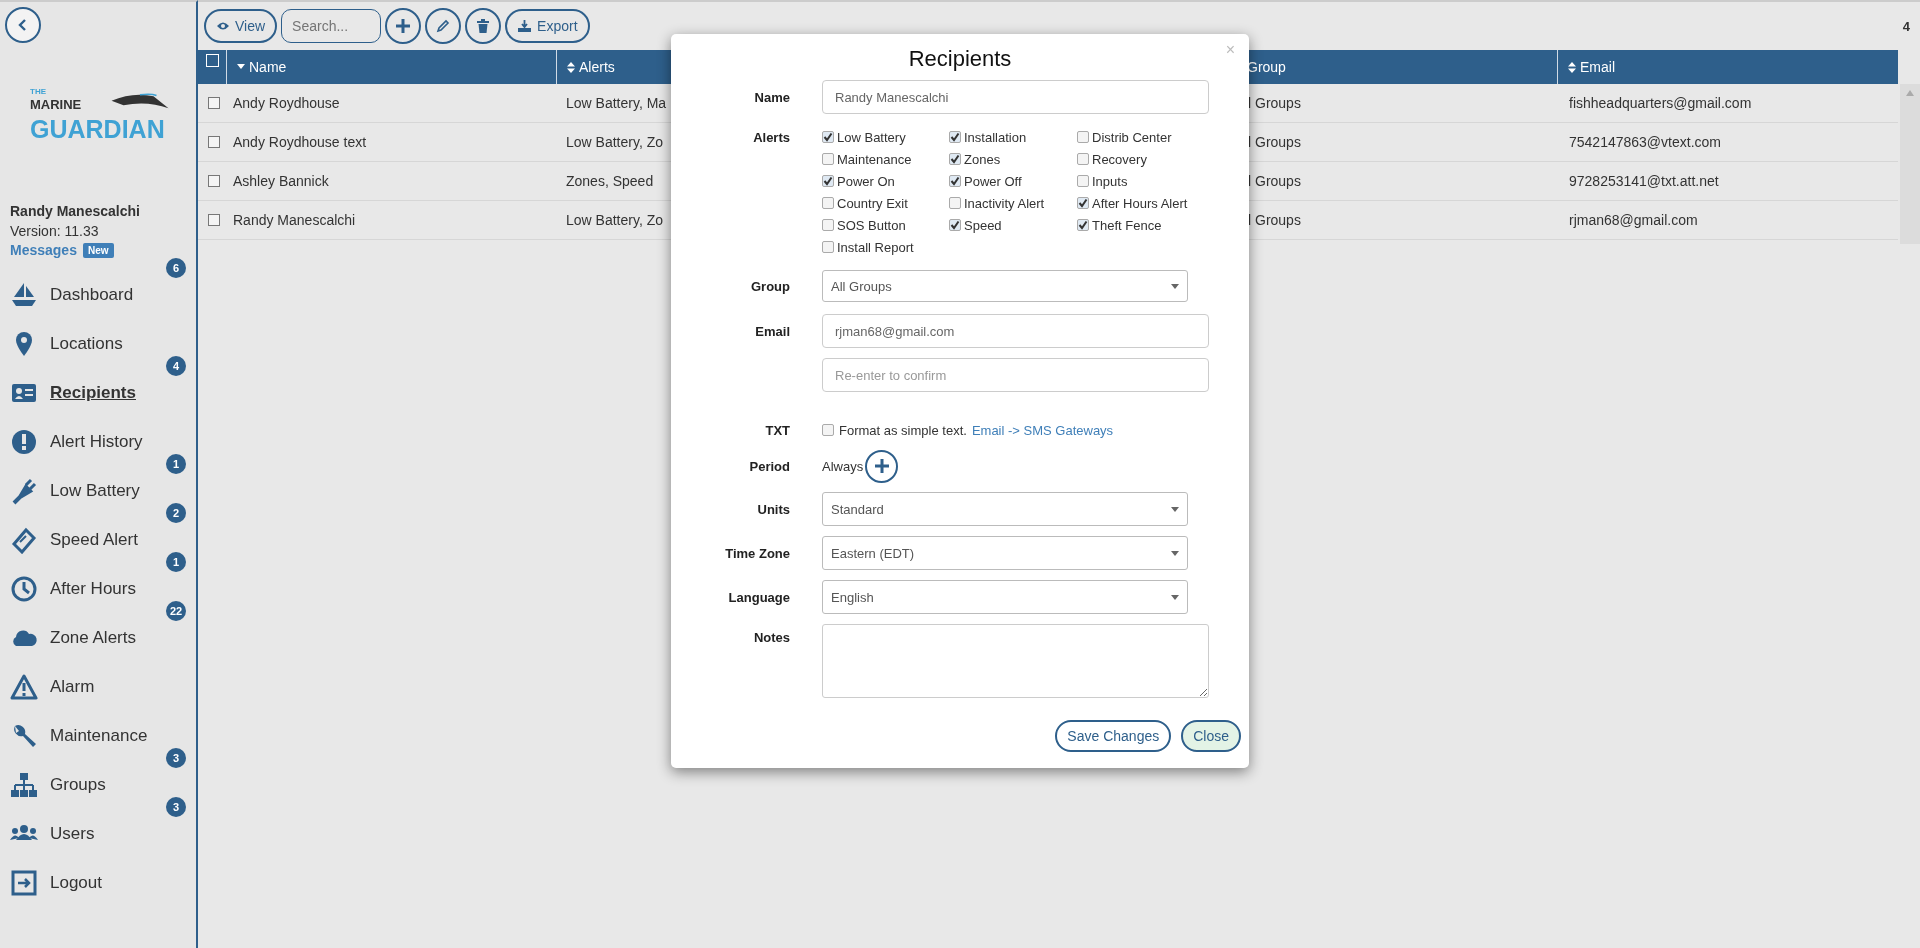 This screenshot has height=948, width=1920. I want to click on checkbox-label: Format as simple text., so click(903, 430).